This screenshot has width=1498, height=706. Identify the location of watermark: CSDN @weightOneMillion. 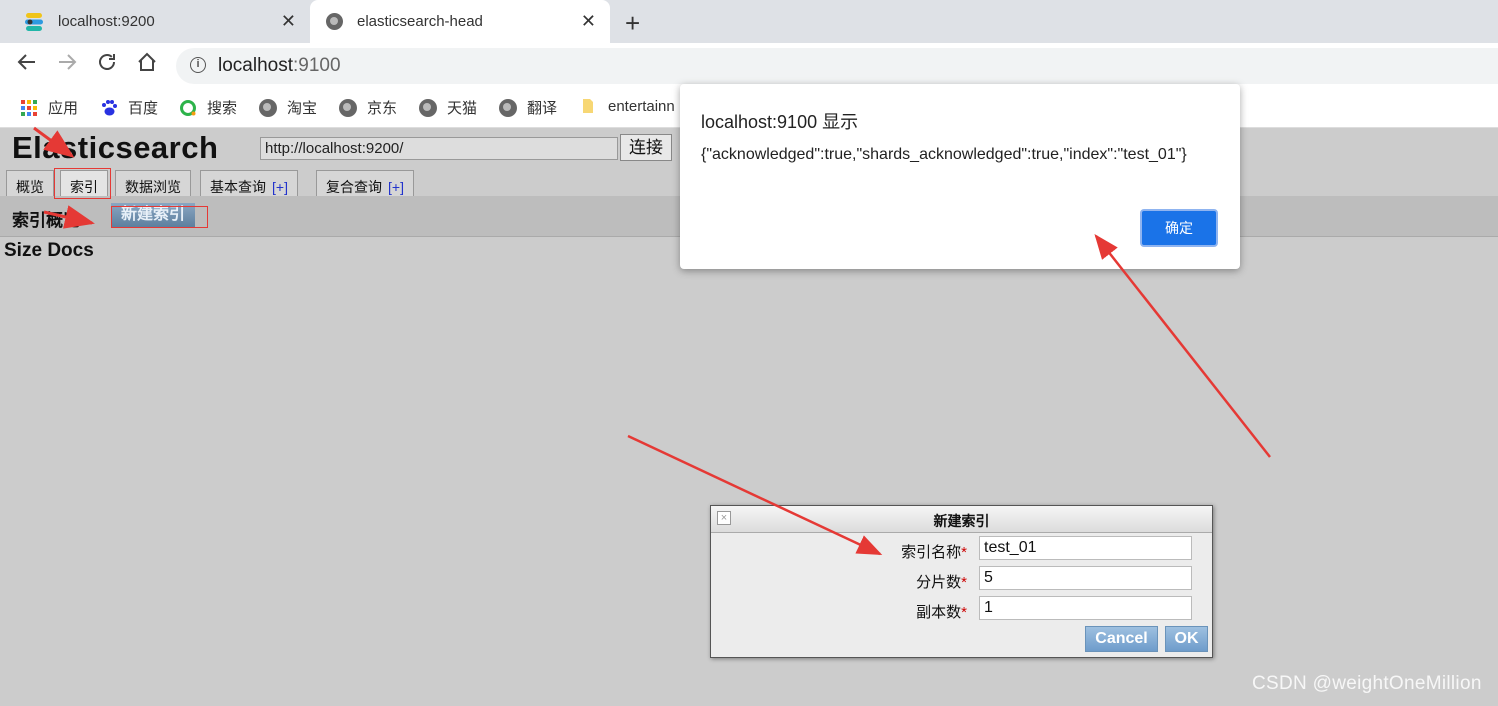
(1367, 683).